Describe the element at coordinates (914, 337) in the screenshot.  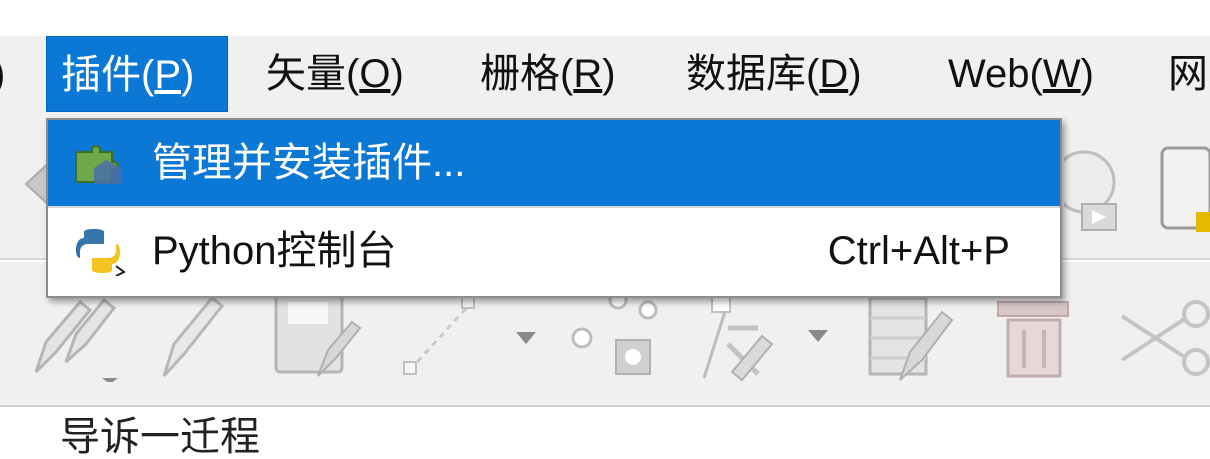
I see `edit-table-icon` at that location.